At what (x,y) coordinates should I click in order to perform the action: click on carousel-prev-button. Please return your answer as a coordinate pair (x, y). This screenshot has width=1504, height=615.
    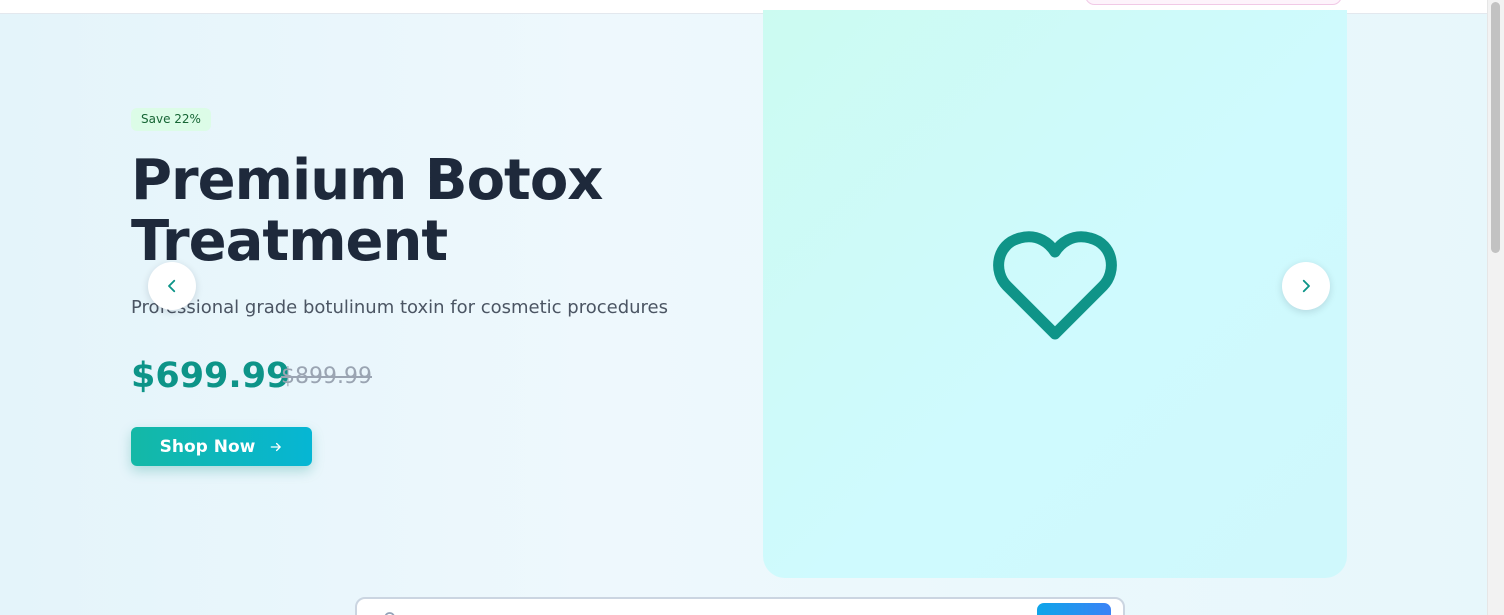
    Looking at the image, I should click on (172, 286).